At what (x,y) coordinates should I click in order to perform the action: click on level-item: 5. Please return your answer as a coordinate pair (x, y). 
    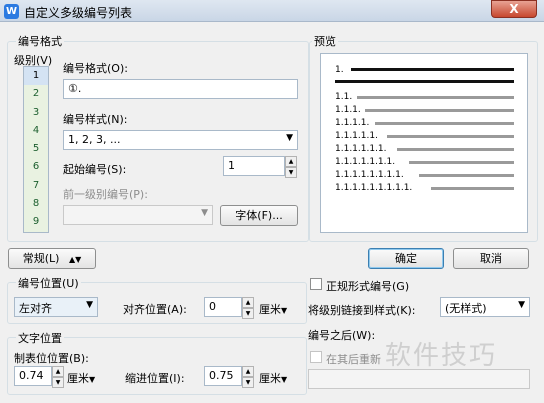
    Looking at the image, I should click on (36, 149).